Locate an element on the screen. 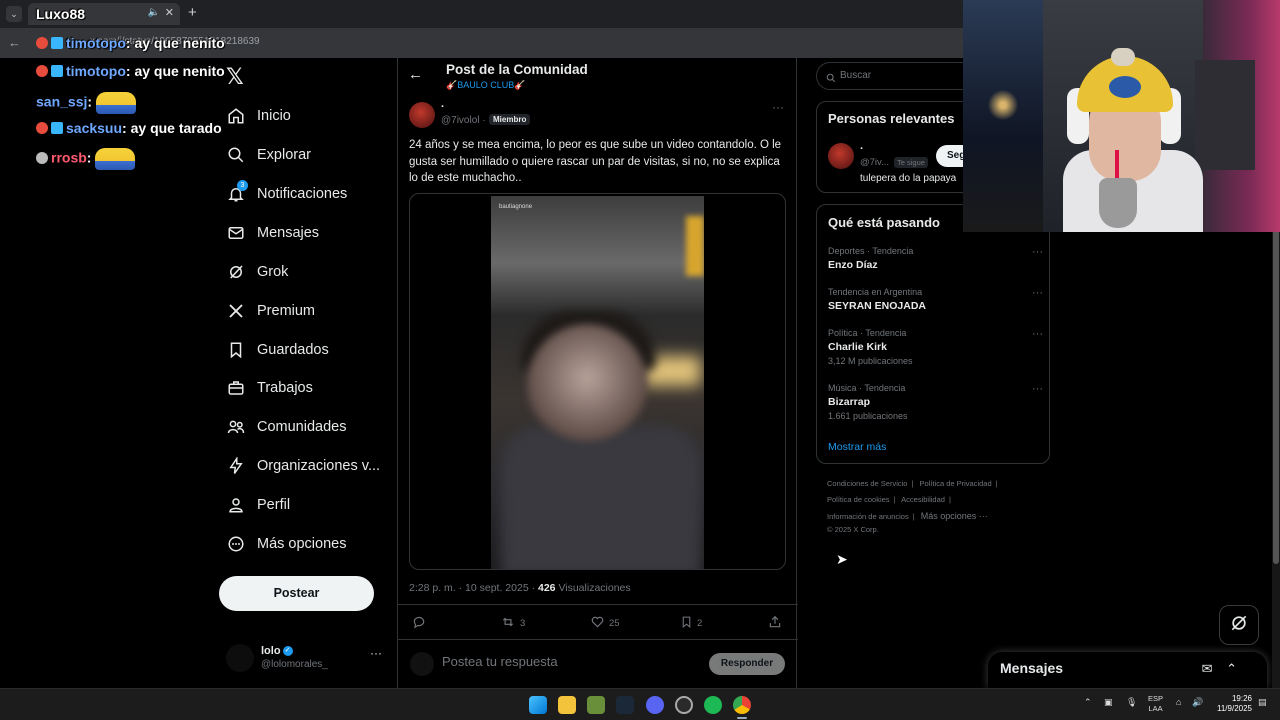 The height and width of the screenshot is (720, 1280). relevant-person-name: . is located at coordinates (861, 146).